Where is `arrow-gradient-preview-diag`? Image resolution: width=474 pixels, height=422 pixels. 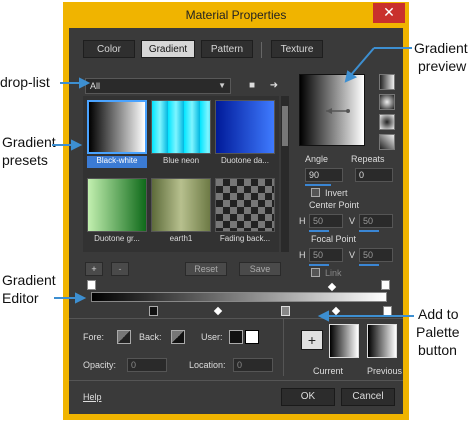 arrow-gradient-preview-diag is located at coordinates (362, 62).